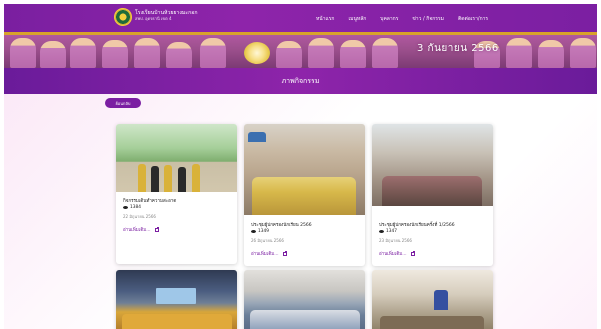 Image resolution: width=601 pixels, height=329 pixels. I want to click on card-views: 1384, so click(132, 207).